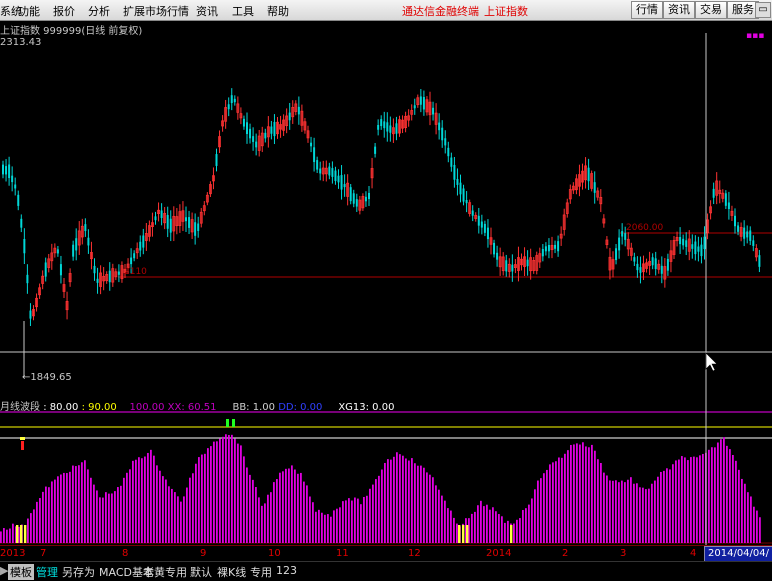 Image resolution: width=772 pixels, height=581 pixels. I want to click on signal-bar, so click(463, 534).